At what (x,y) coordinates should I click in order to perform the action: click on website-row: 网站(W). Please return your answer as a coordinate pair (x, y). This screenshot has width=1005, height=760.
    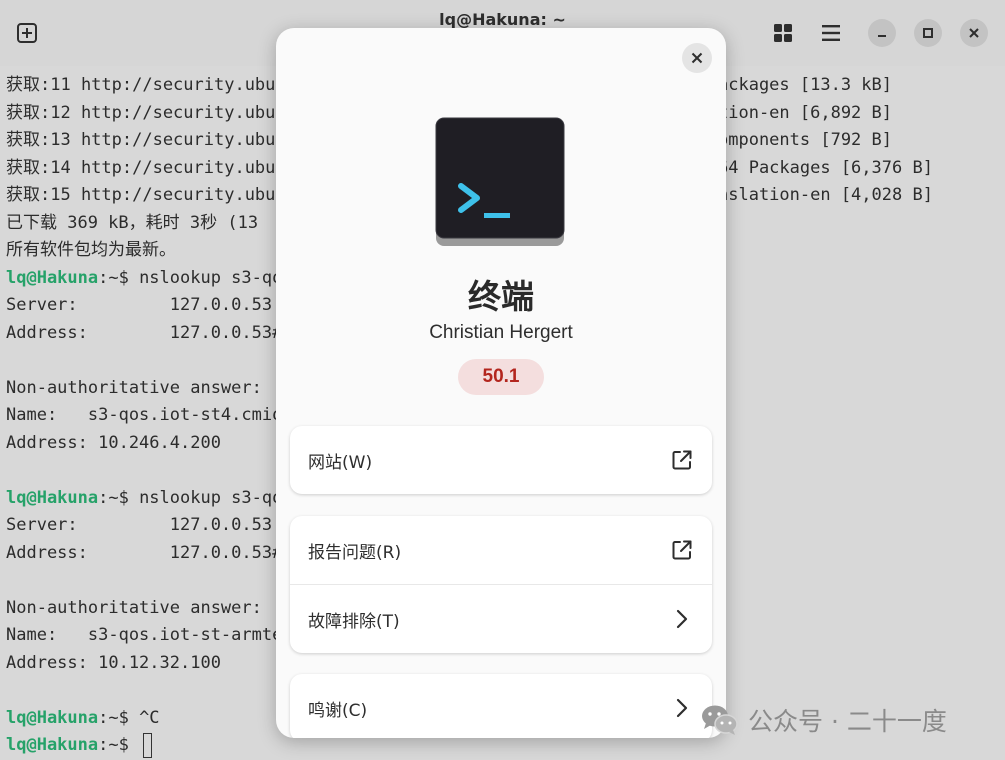
    Looking at the image, I should click on (501, 460).